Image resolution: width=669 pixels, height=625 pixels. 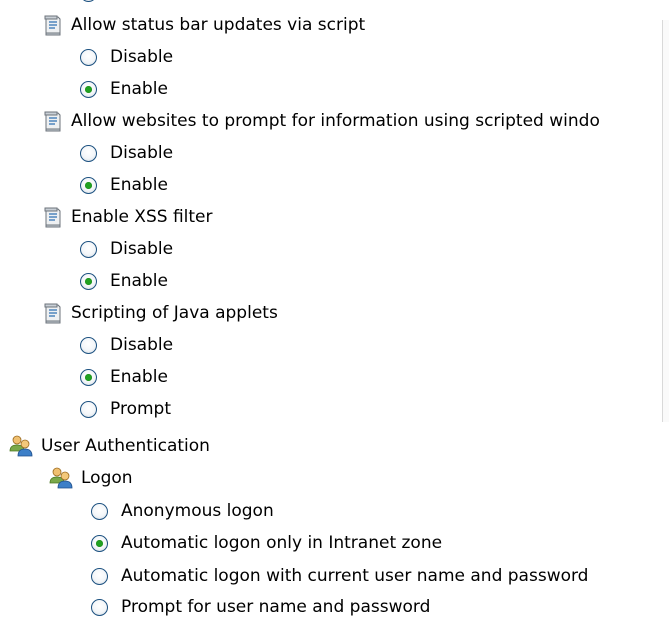 I want to click on option-prompt: Prompt, so click(x=125, y=409).